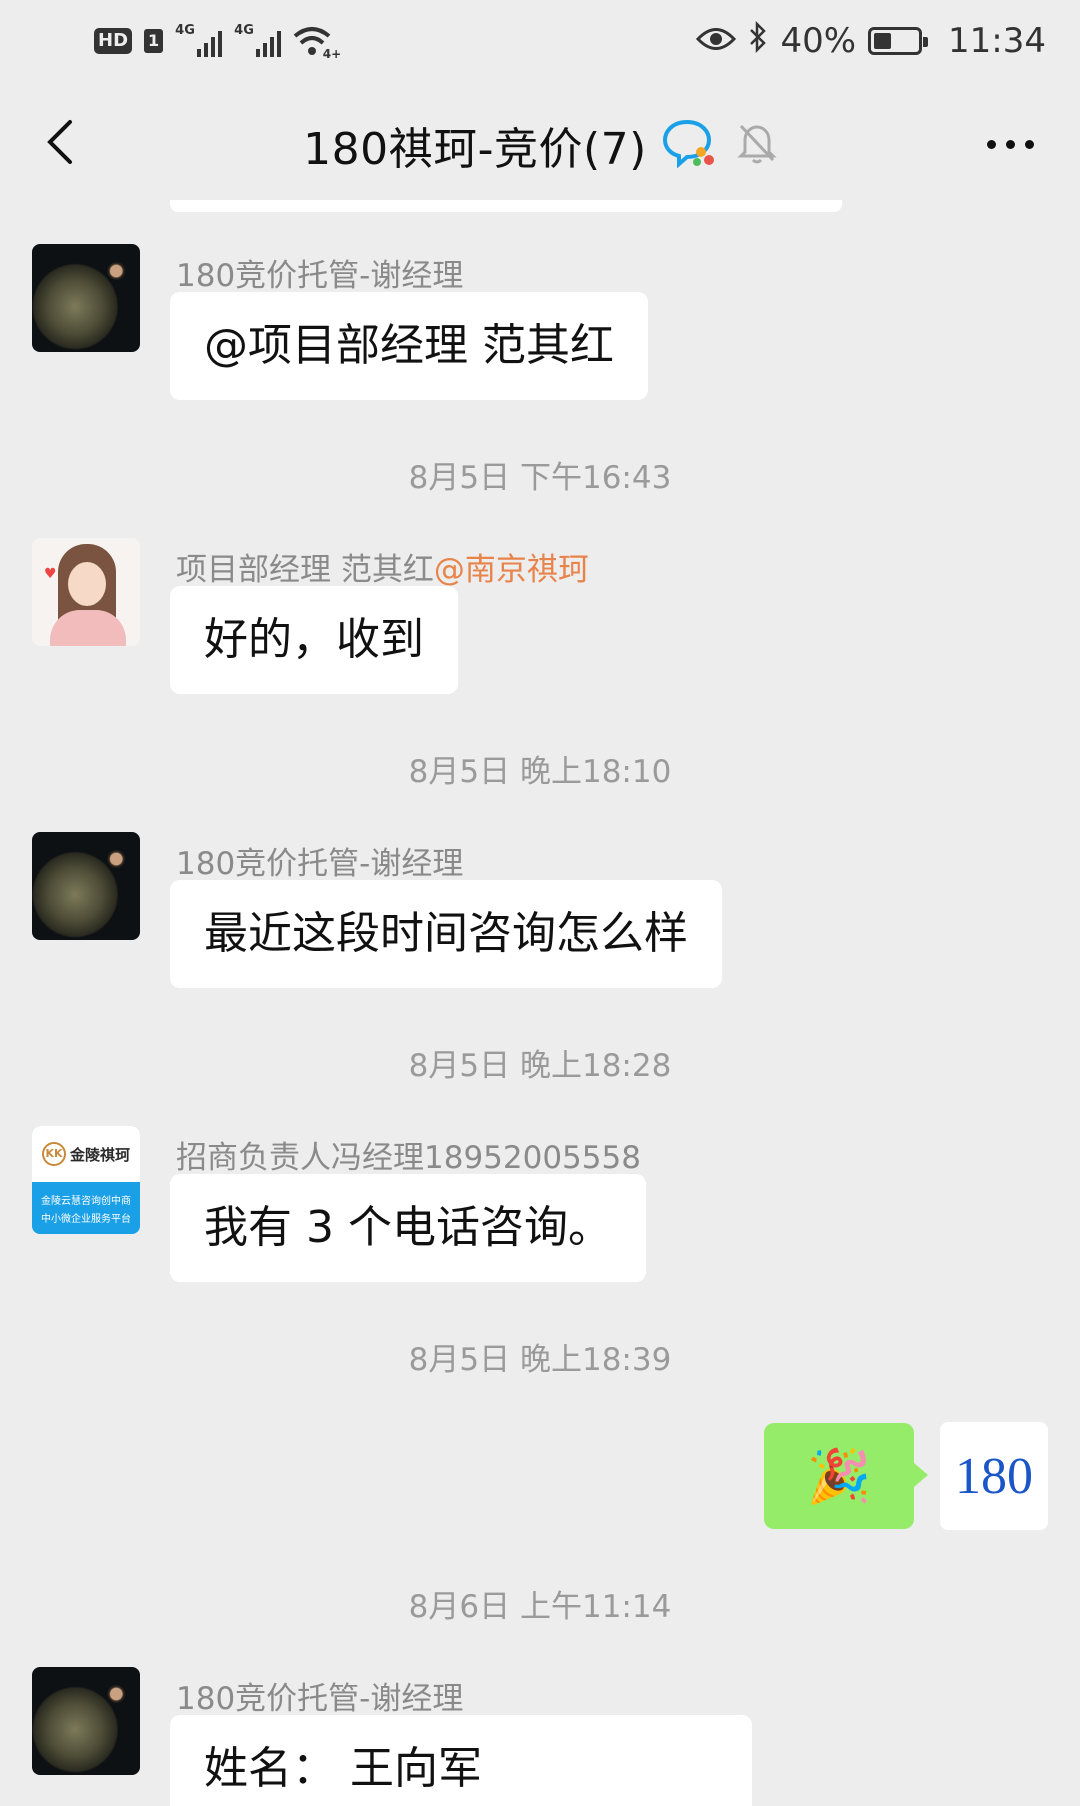 Image resolution: width=1080 pixels, height=1806 pixels. Describe the element at coordinates (540, 1066) in the screenshot. I see `timestamp: 8月5日 晚上18:28` at that location.